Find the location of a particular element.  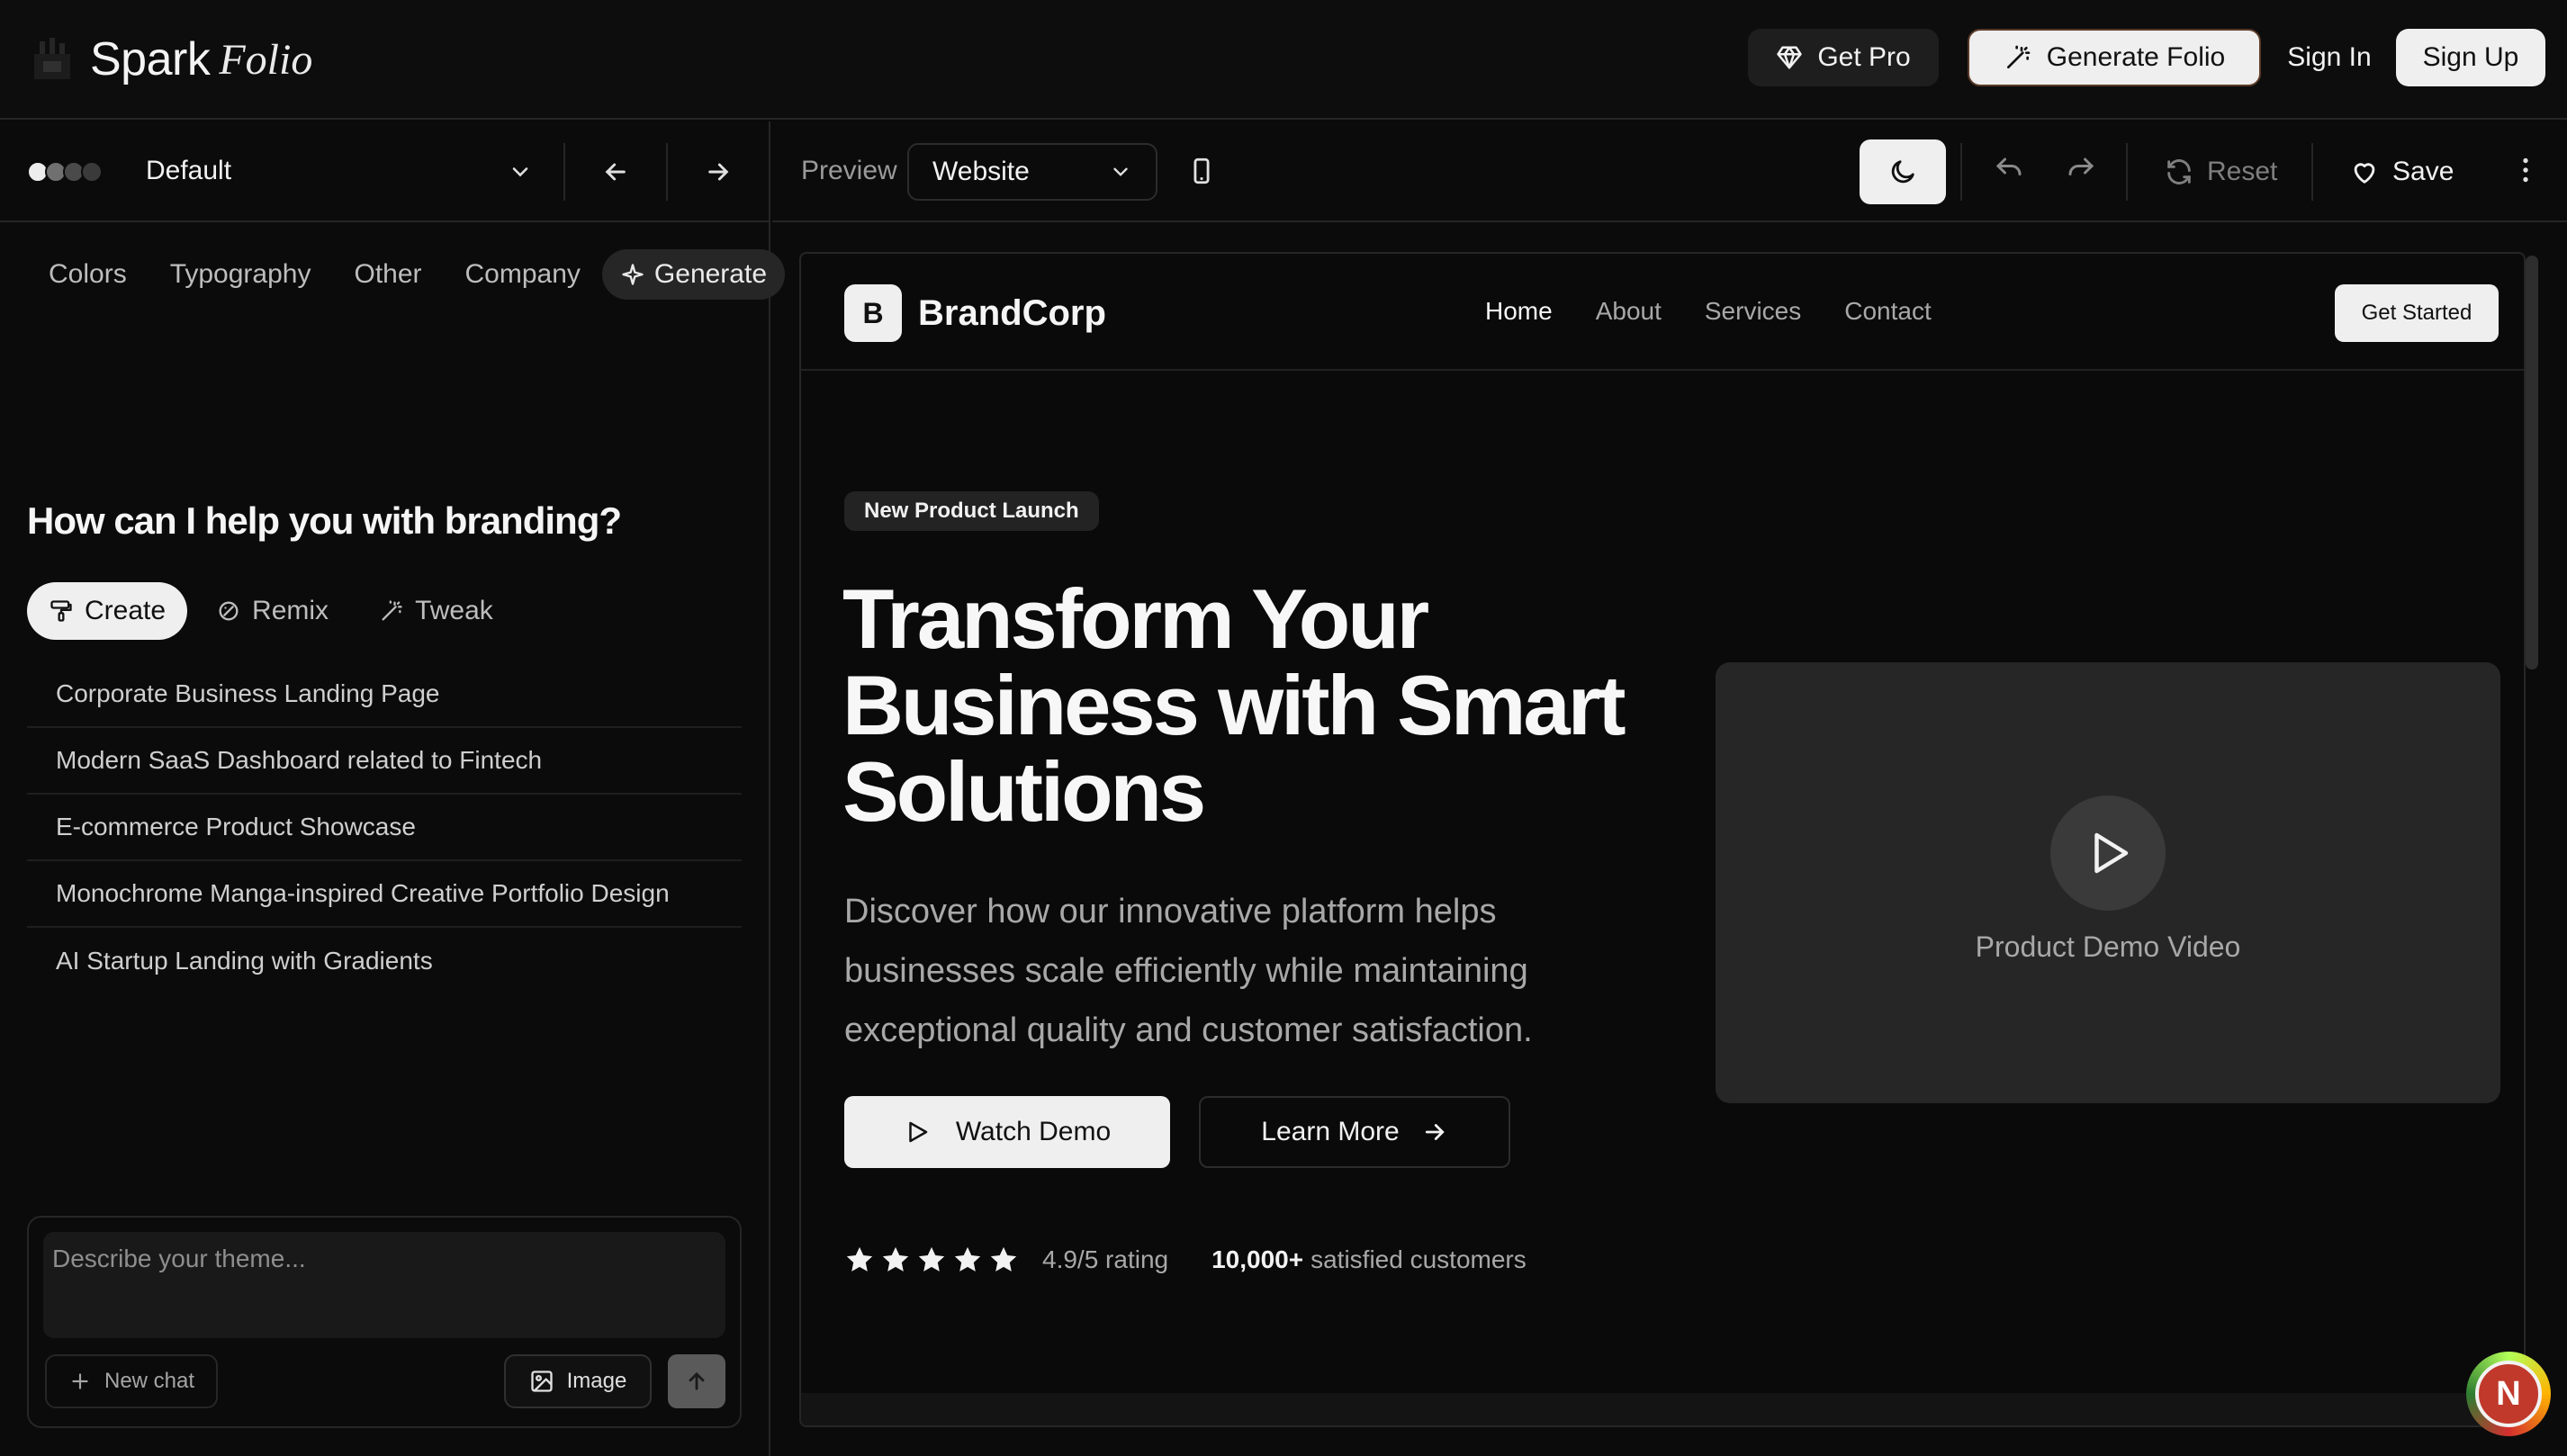

sign-in-button: Sign In is located at coordinates (2329, 57).